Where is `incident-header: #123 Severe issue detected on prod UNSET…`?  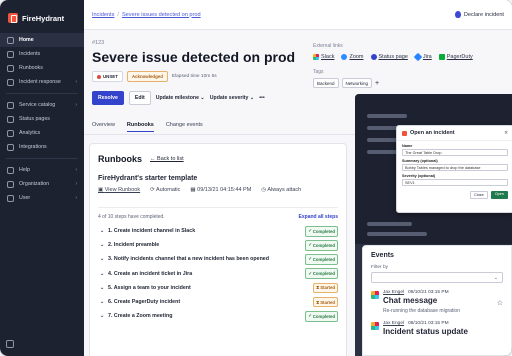 incident-header: #123 Severe issue detected on prod UNSET… is located at coordinates (193, 61).